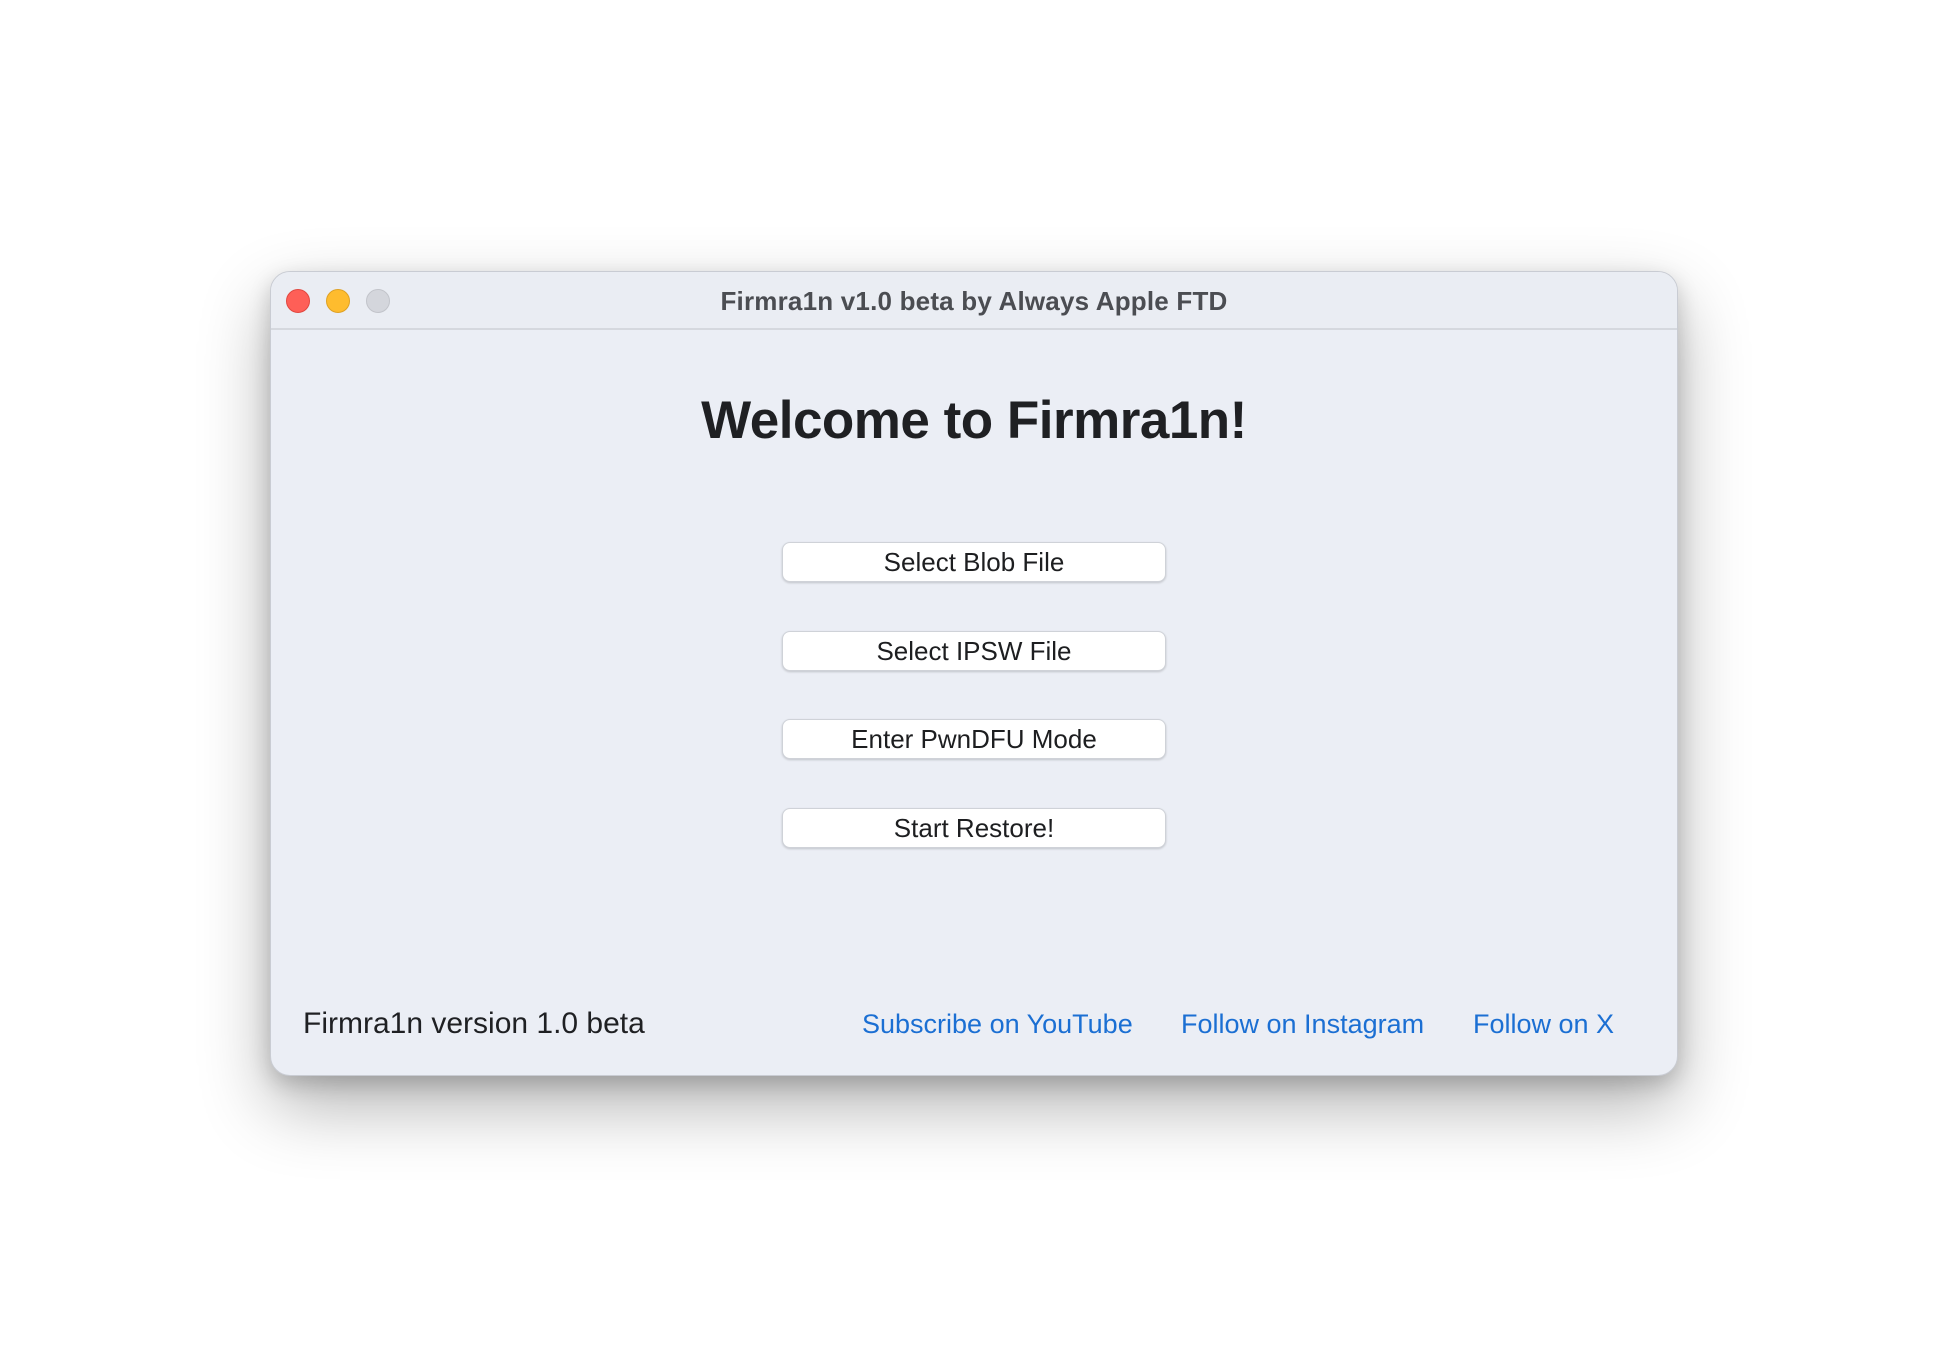 The width and height of the screenshot is (1936, 1368). I want to click on title-bar: Firmra1n v1.0 beta by Always Apple FTD, so click(974, 301).